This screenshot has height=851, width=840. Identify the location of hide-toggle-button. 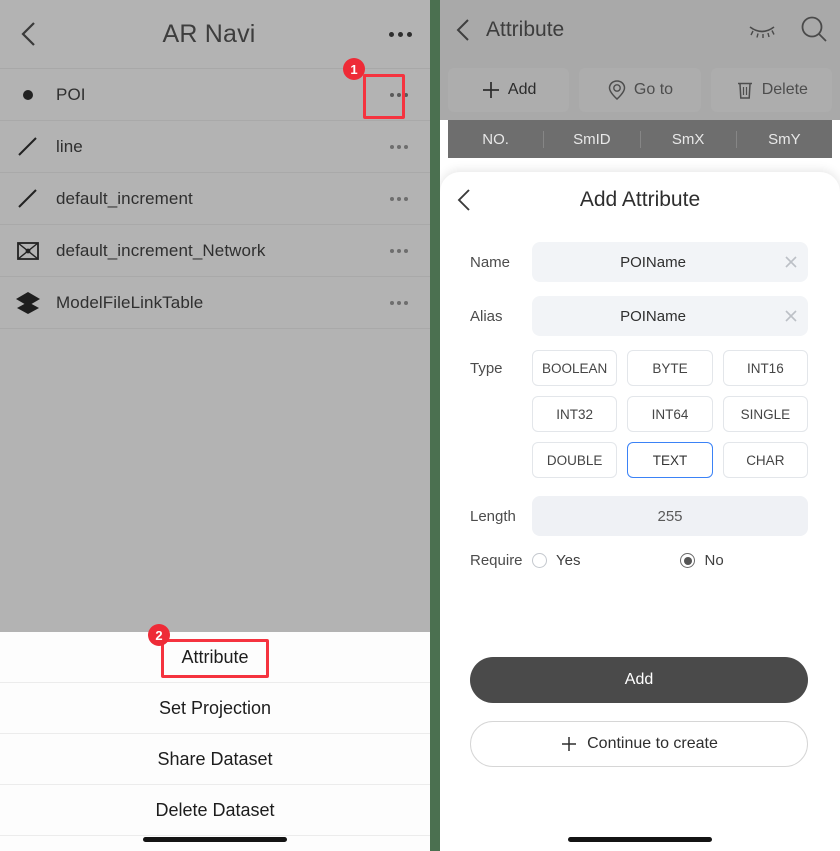
(762, 30).